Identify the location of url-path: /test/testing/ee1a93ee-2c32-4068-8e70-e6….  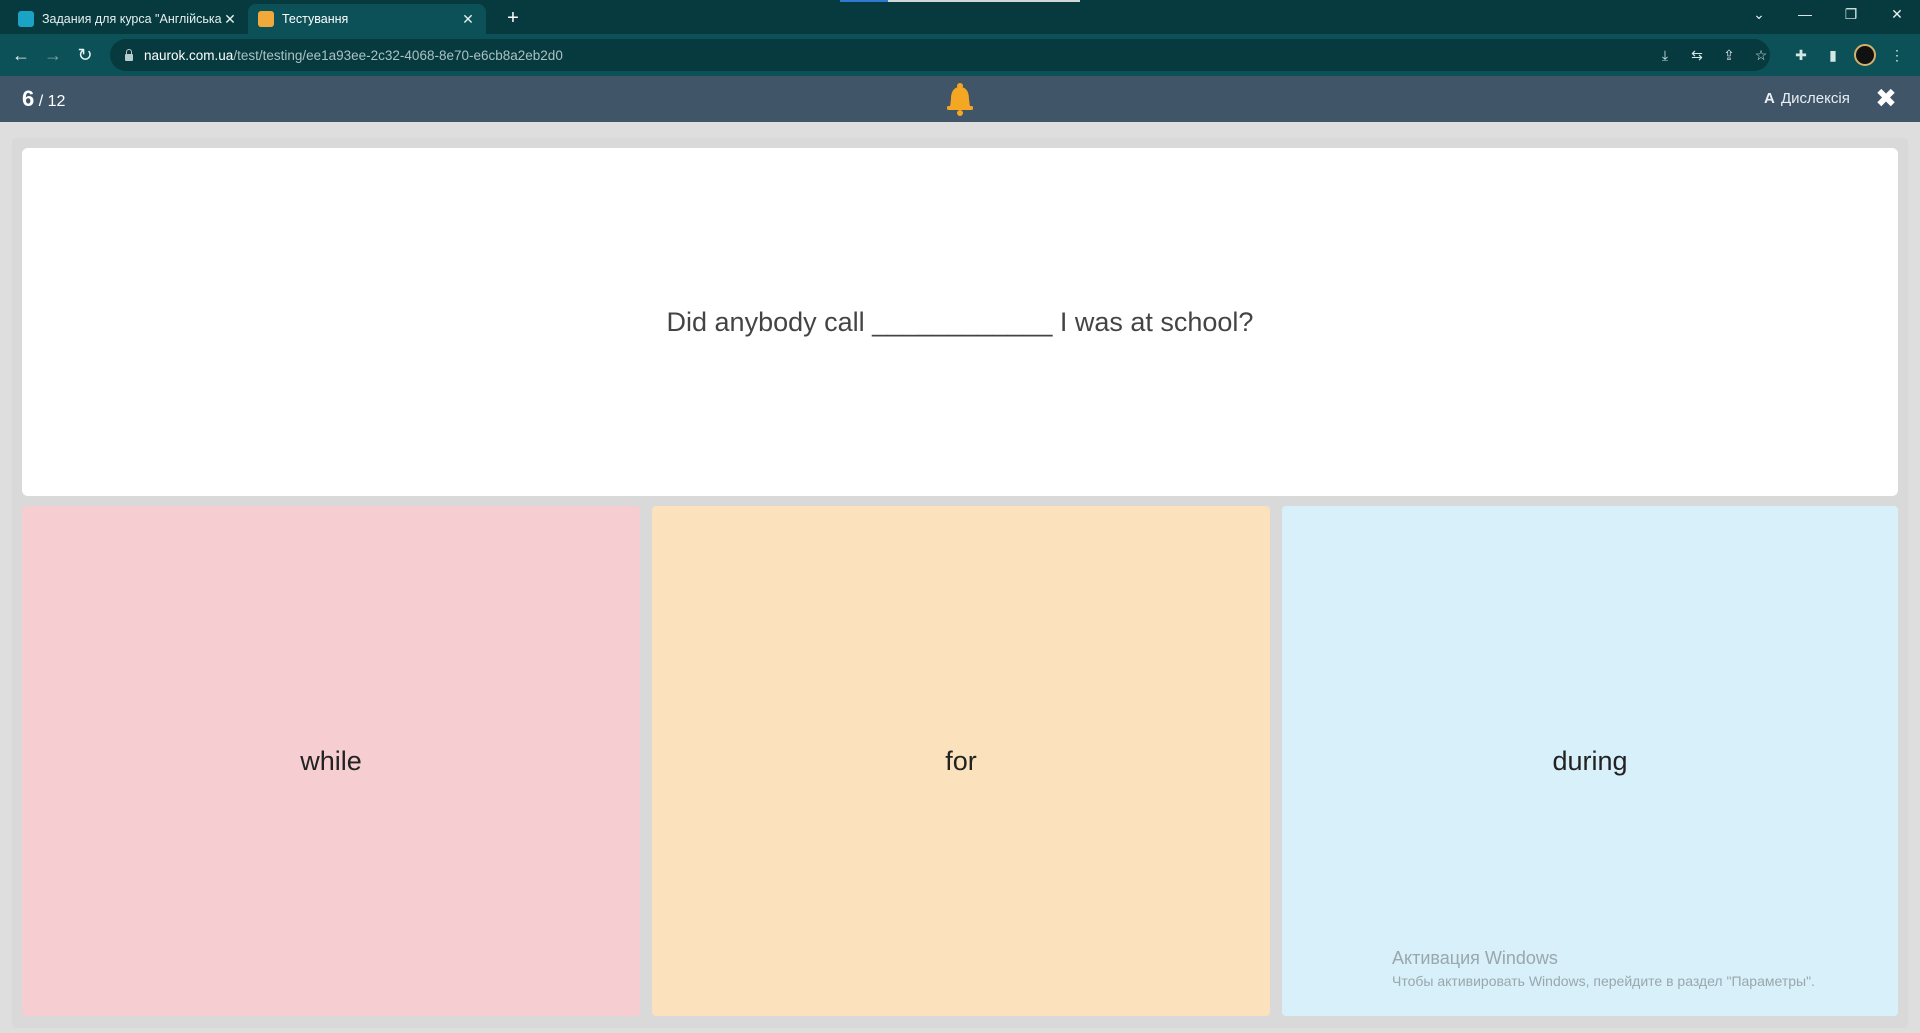
(398, 55).